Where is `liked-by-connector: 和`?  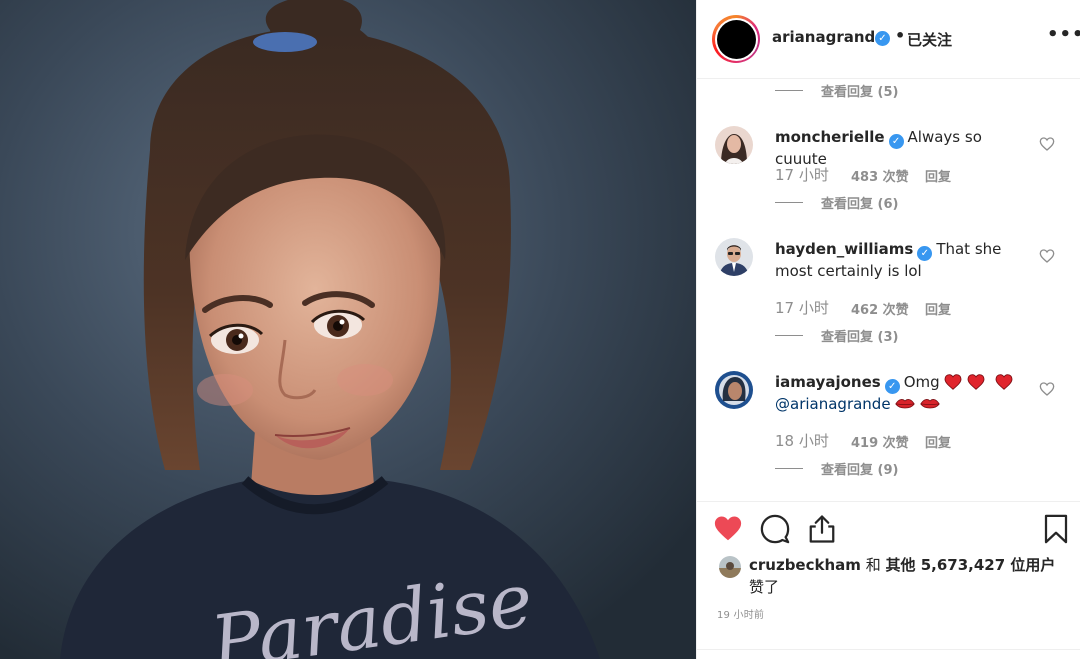
liked-by-connector: 和 is located at coordinates (873, 565).